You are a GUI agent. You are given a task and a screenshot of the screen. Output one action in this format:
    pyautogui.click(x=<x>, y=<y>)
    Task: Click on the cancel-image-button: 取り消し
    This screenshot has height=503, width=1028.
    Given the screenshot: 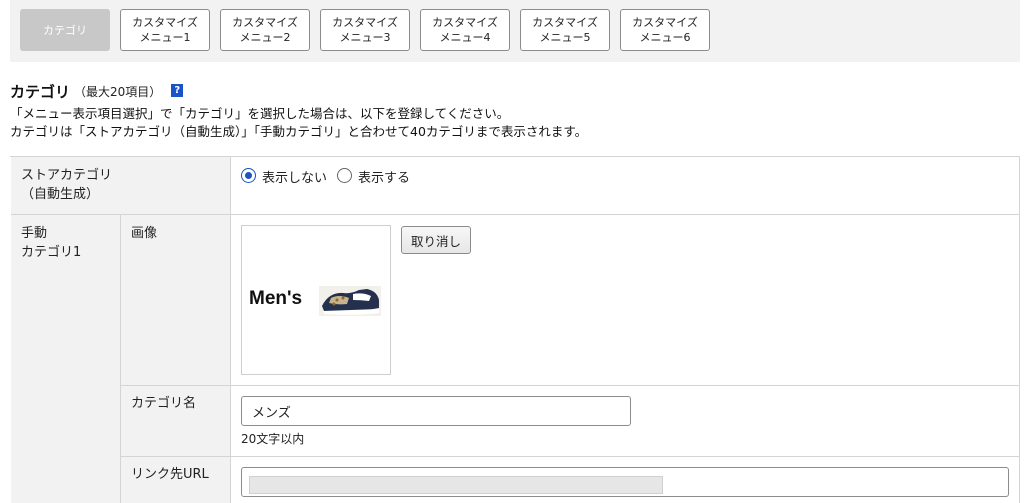 What is the action you would take?
    pyautogui.click(x=436, y=240)
    